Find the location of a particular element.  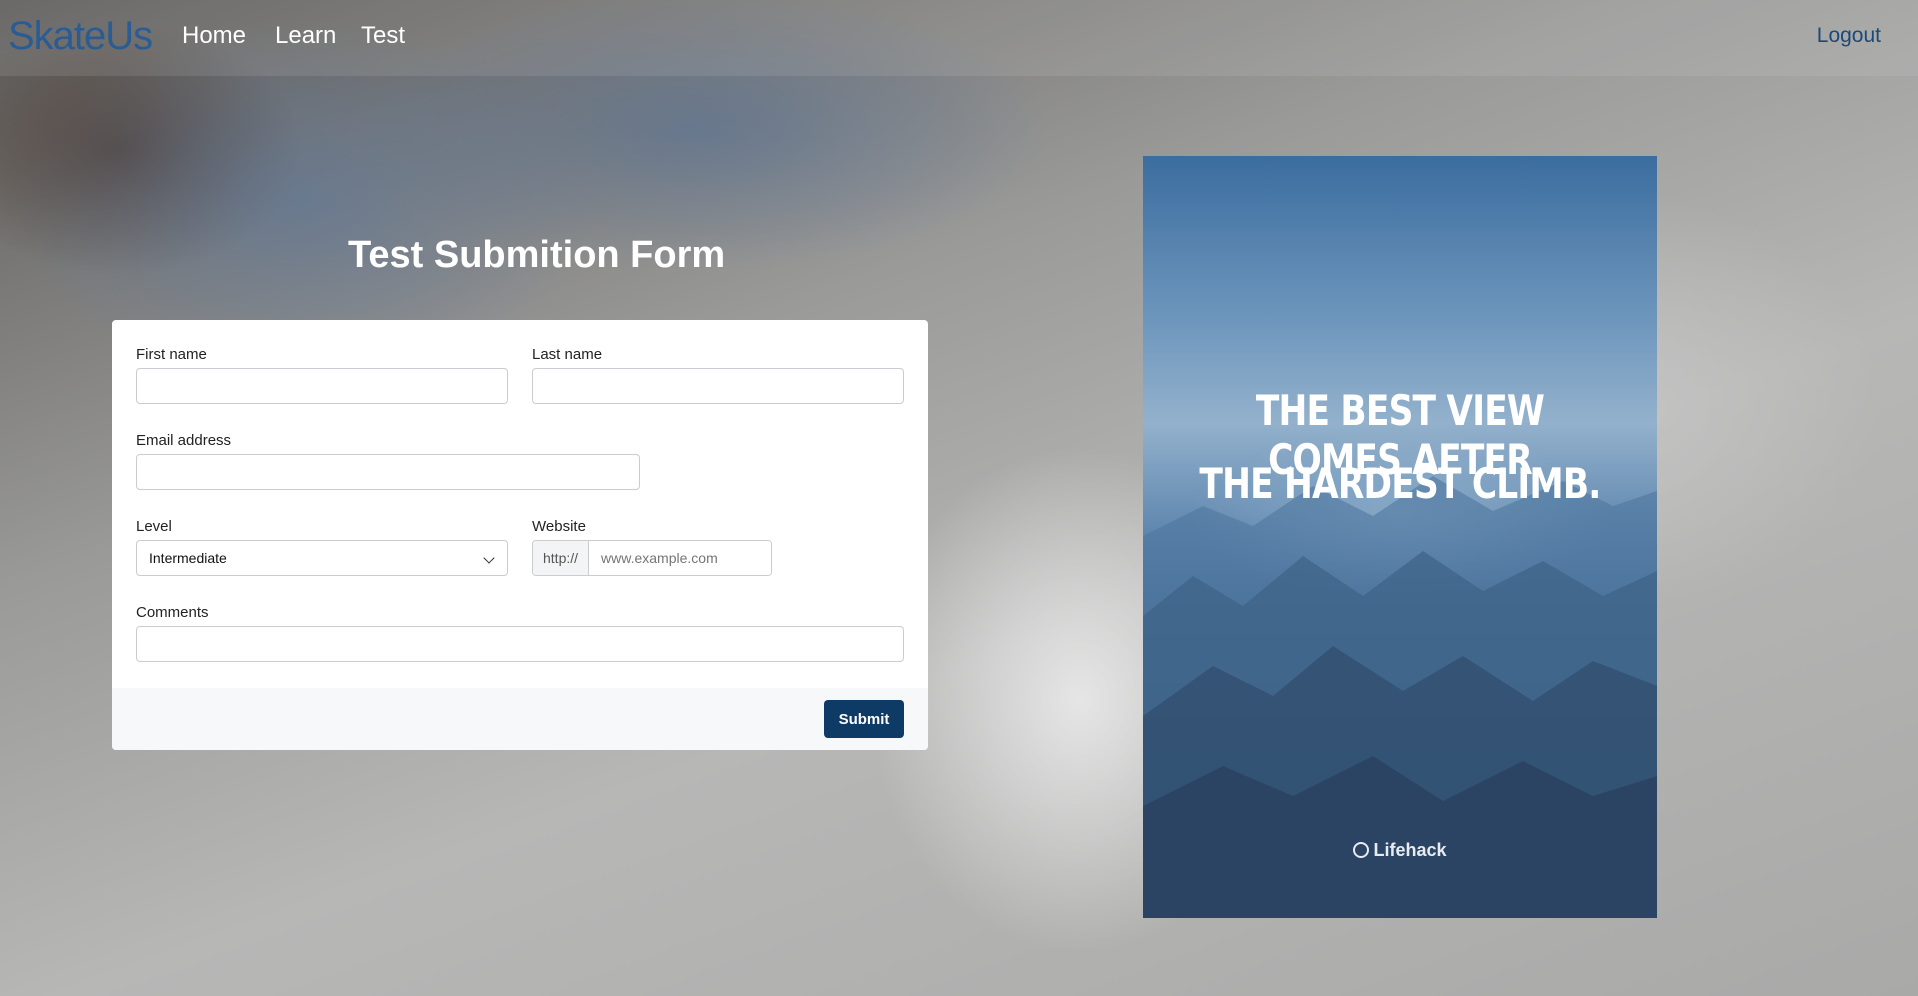

lifehack-credit-text: Lifehack is located at coordinates (1410, 850).